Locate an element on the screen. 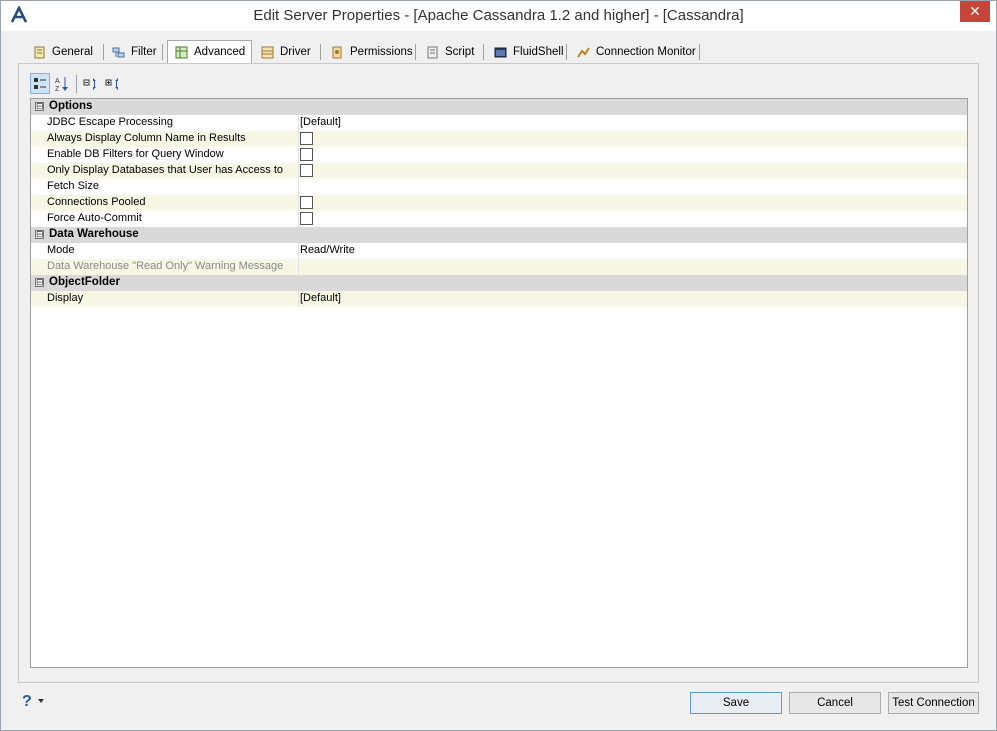 The height and width of the screenshot is (731, 997). force-auto-commit-checkbox is located at coordinates (306, 218).